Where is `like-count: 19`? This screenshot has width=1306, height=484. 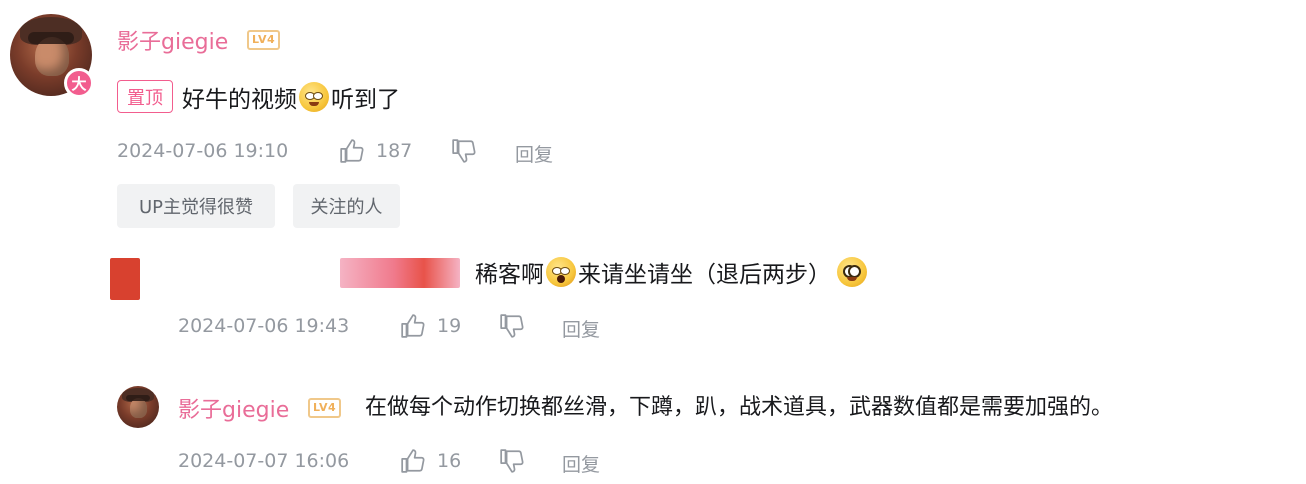 like-count: 19 is located at coordinates (449, 326).